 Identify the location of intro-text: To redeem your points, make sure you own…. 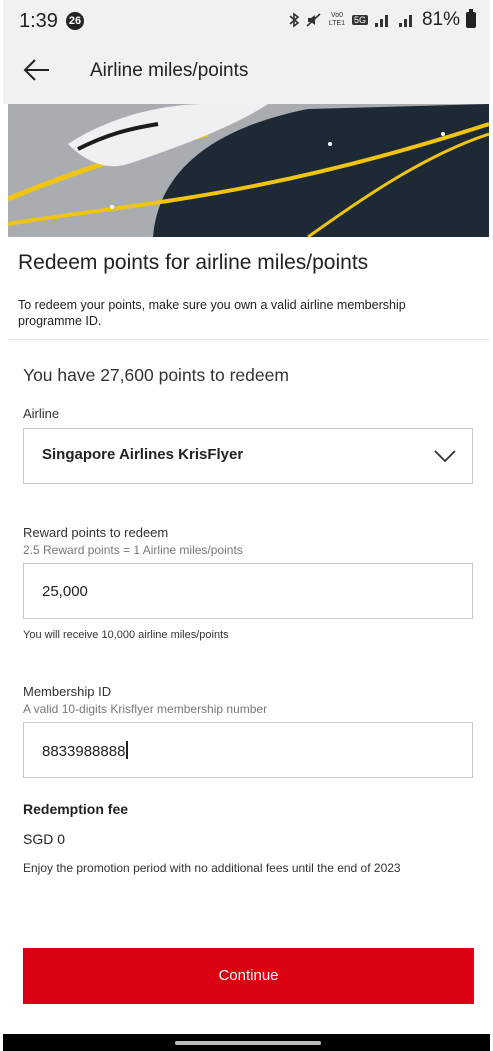
(212, 313).